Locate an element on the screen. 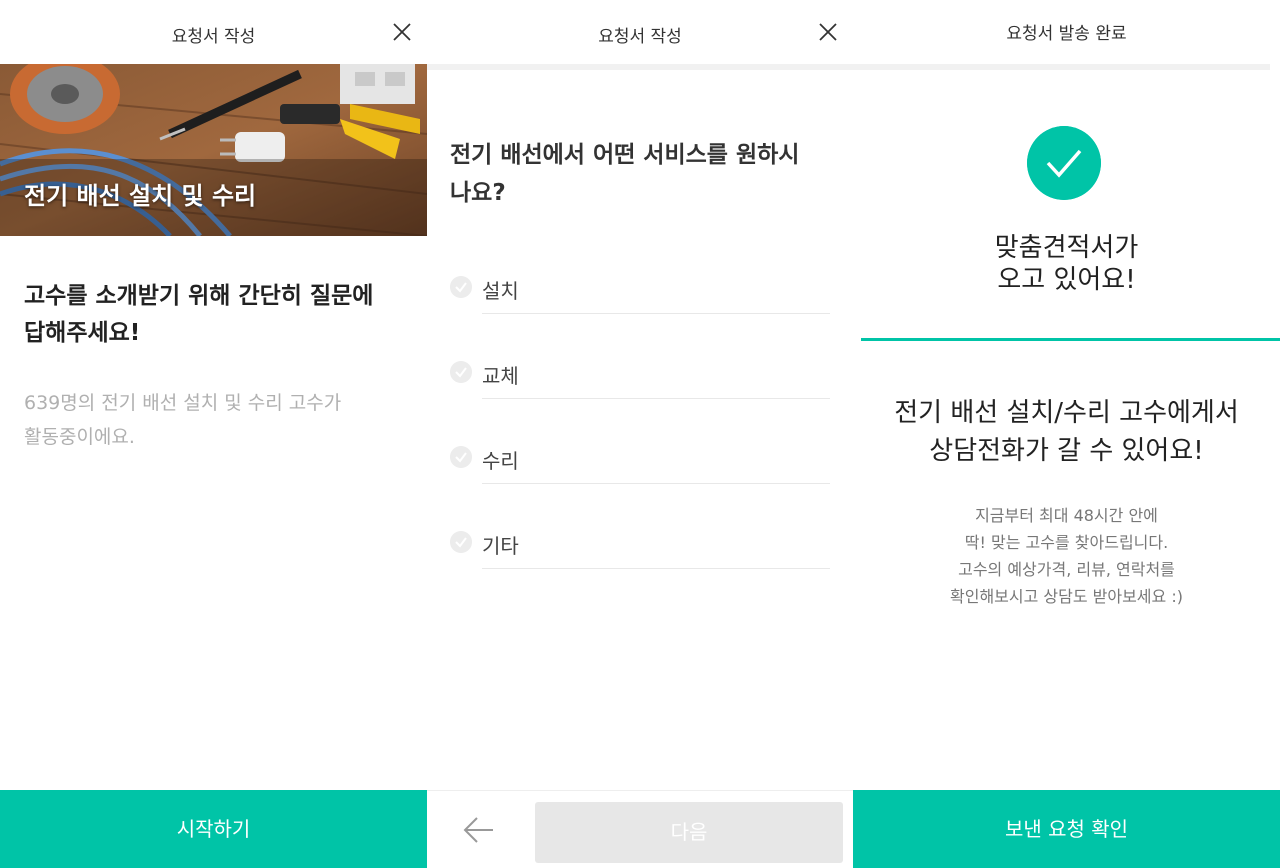 Image resolution: width=1280 pixels, height=868 pixels. done-message: 전기 배선 설치/수리 고수에게서 상담전화가 갈 수 있어요! is located at coordinates (1066, 432).